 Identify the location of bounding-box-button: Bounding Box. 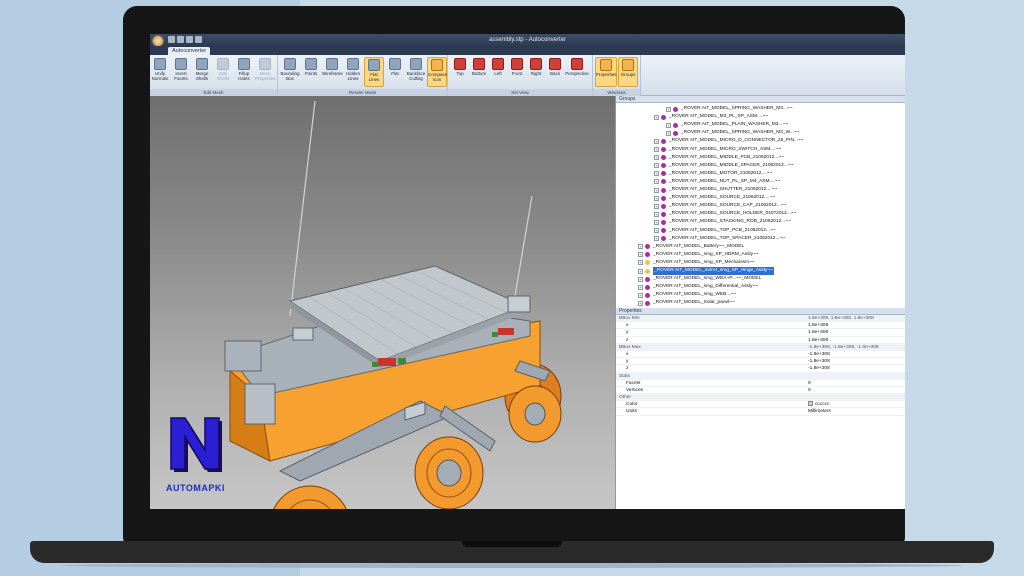
(290, 72).